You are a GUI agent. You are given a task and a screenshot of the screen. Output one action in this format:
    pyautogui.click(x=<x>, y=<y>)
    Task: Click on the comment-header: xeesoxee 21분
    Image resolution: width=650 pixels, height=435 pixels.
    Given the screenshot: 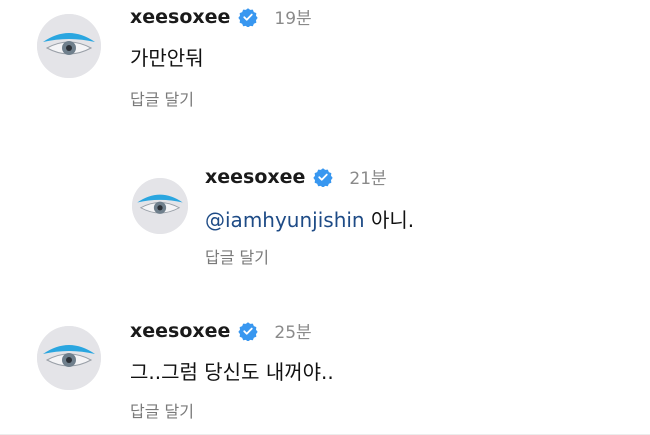 What is the action you would take?
    pyautogui.click(x=296, y=177)
    